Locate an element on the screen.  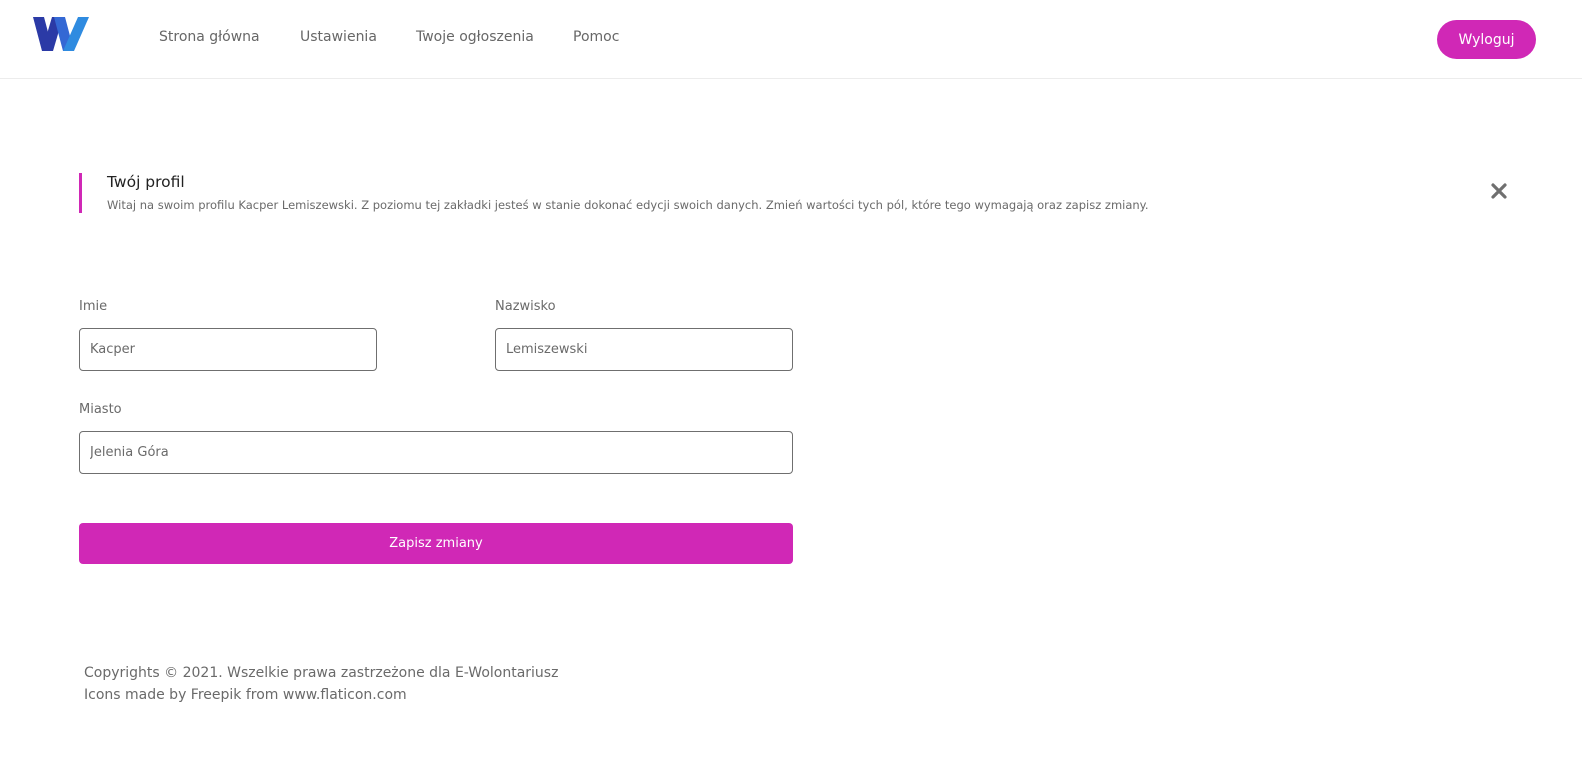
first-name-input is located at coordinates (228, 349).